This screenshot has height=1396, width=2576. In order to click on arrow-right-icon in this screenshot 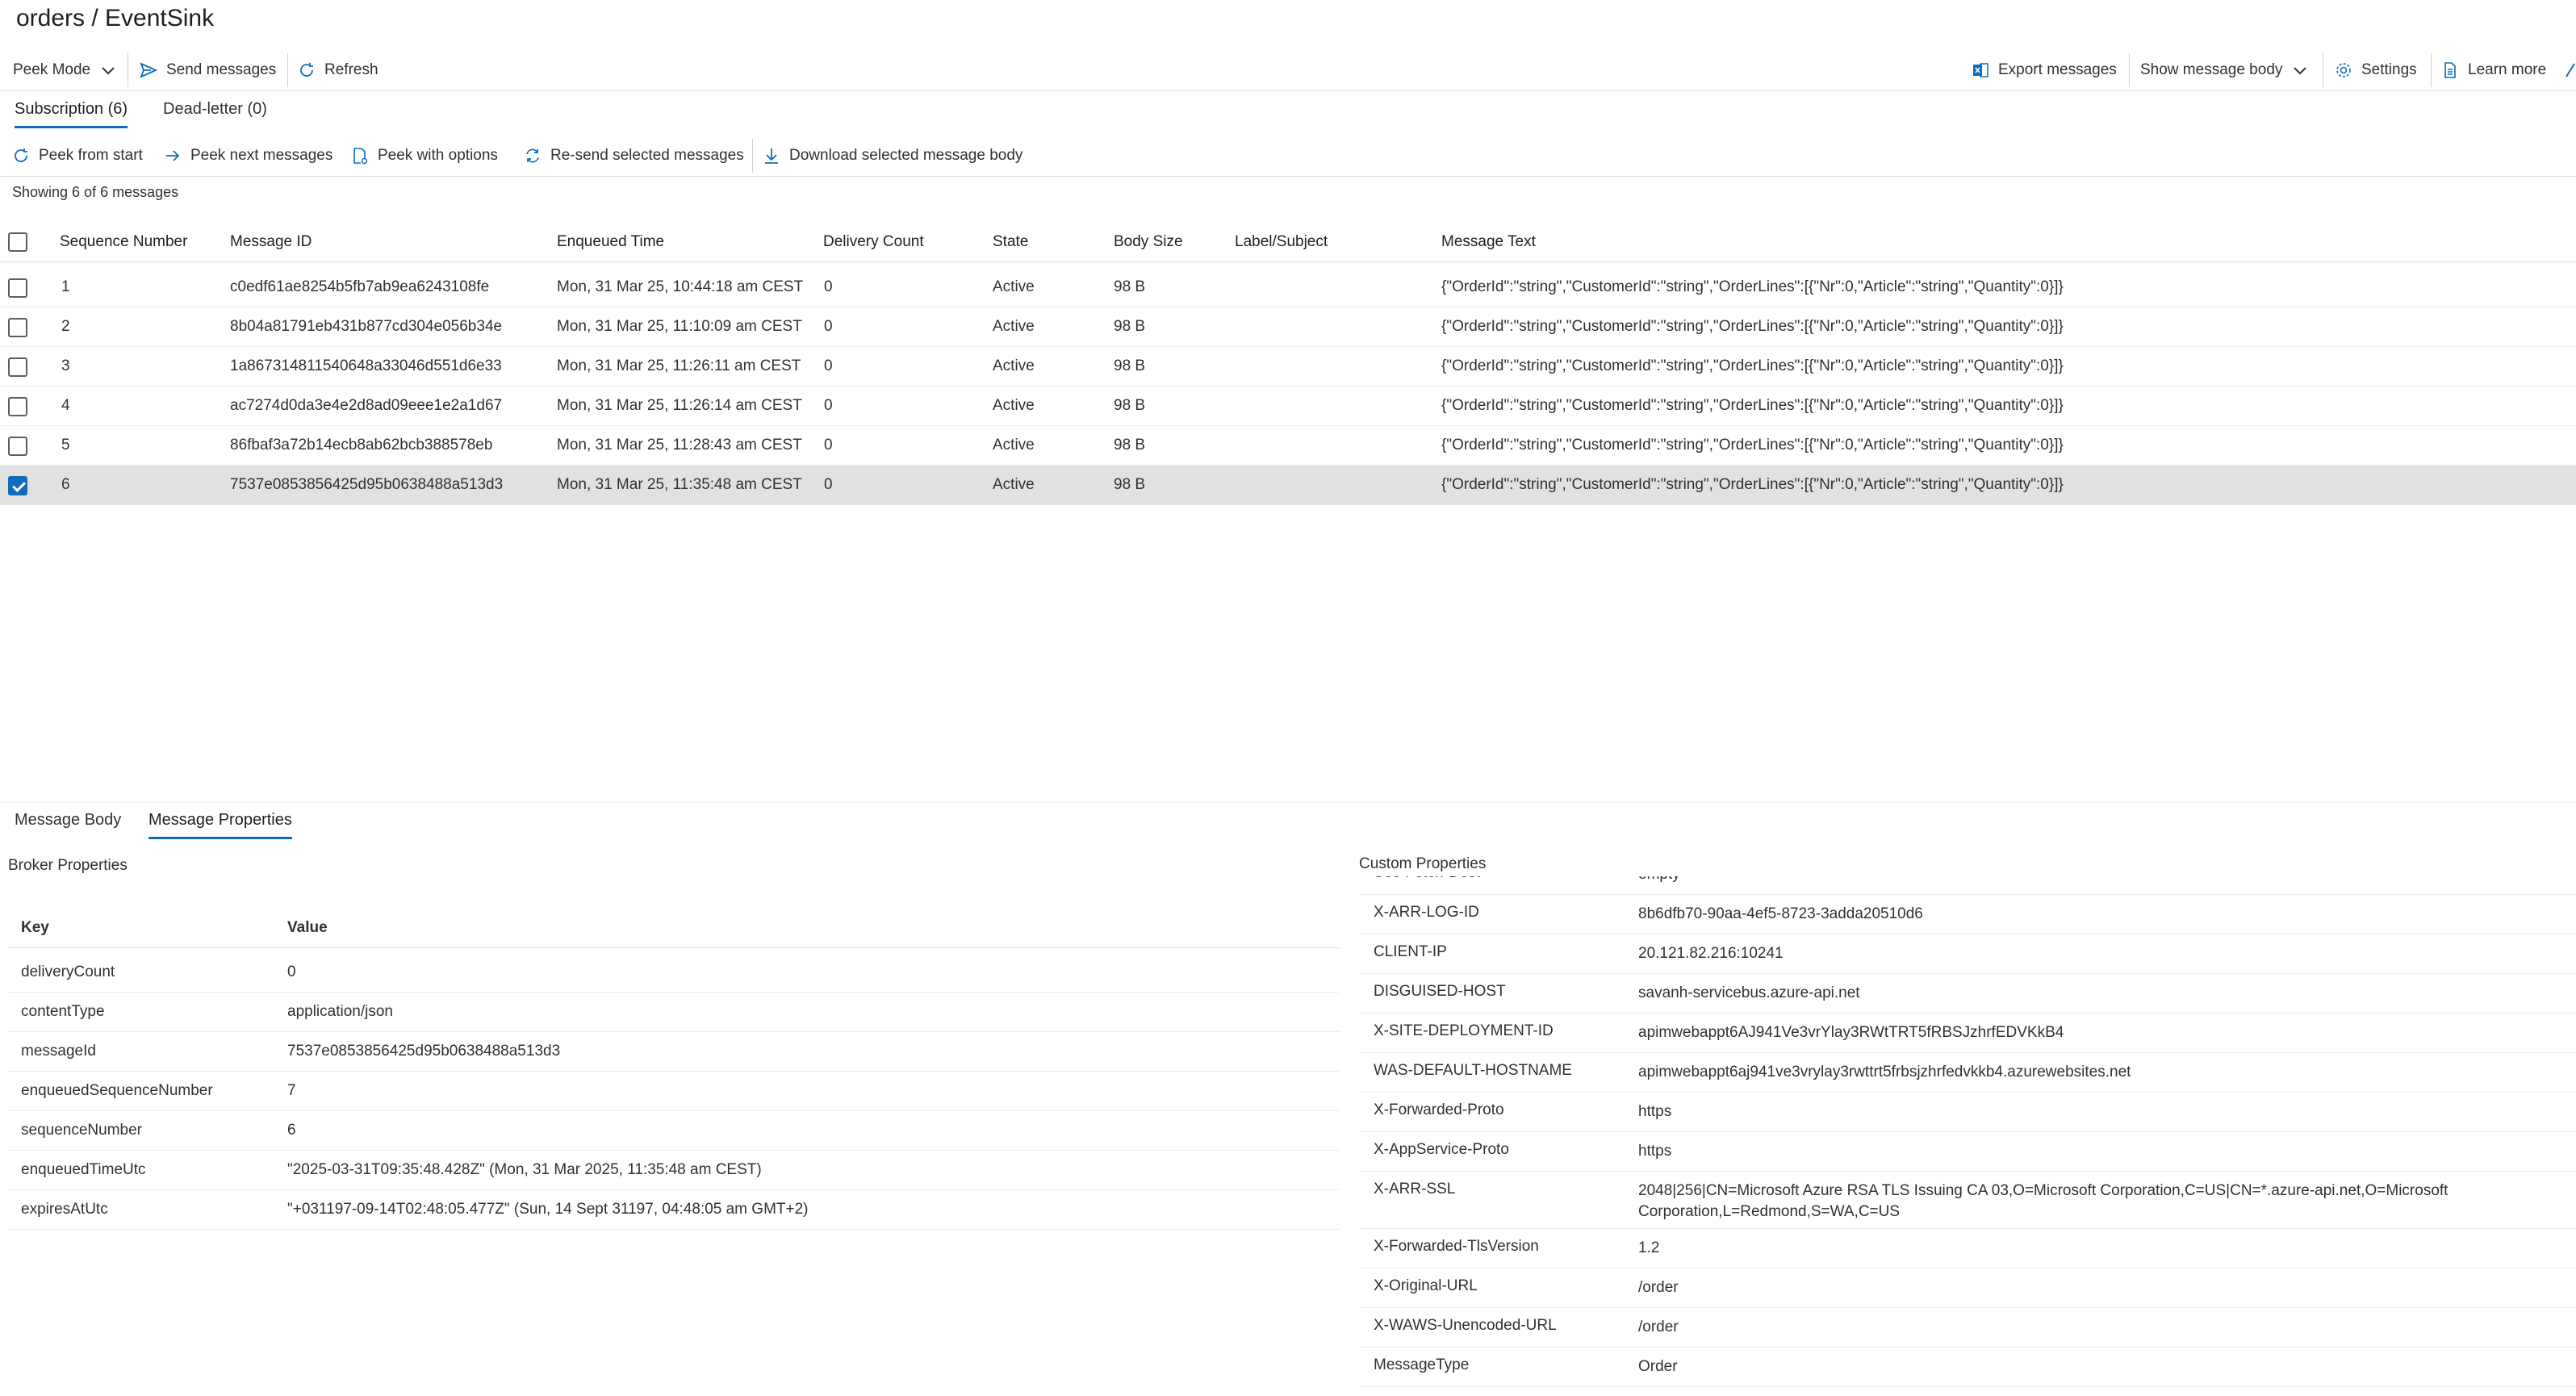, I will do `click(173, 156)`.